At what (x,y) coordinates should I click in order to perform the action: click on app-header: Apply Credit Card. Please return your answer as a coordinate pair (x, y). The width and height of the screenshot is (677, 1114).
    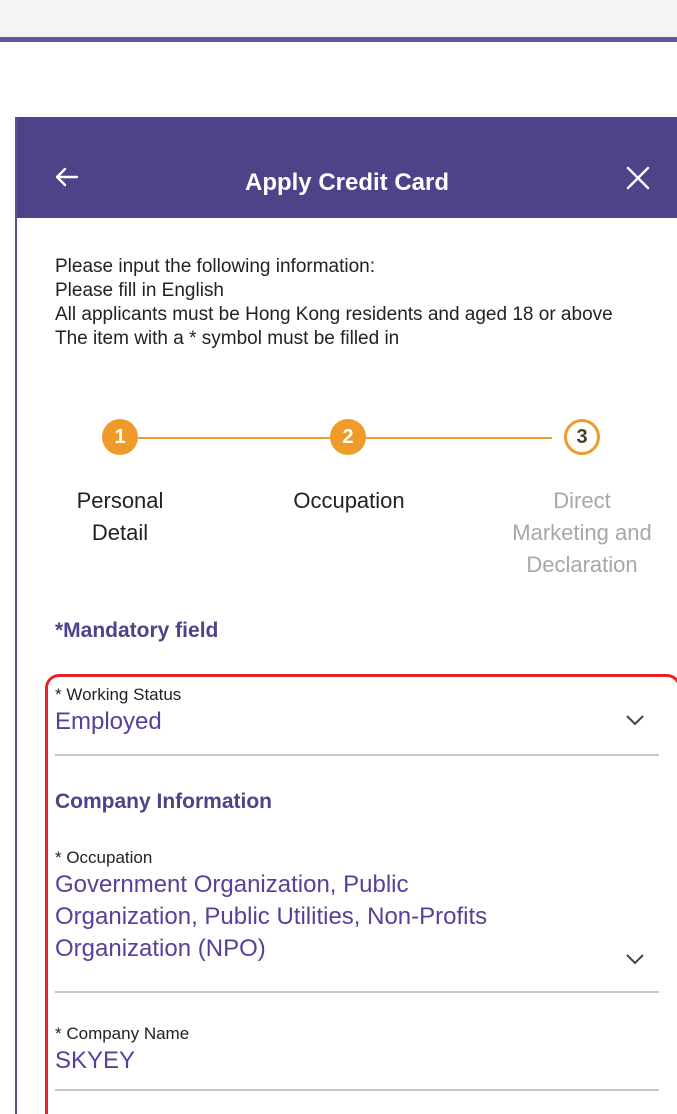
    Looking at the image, I should click on (347, 167).